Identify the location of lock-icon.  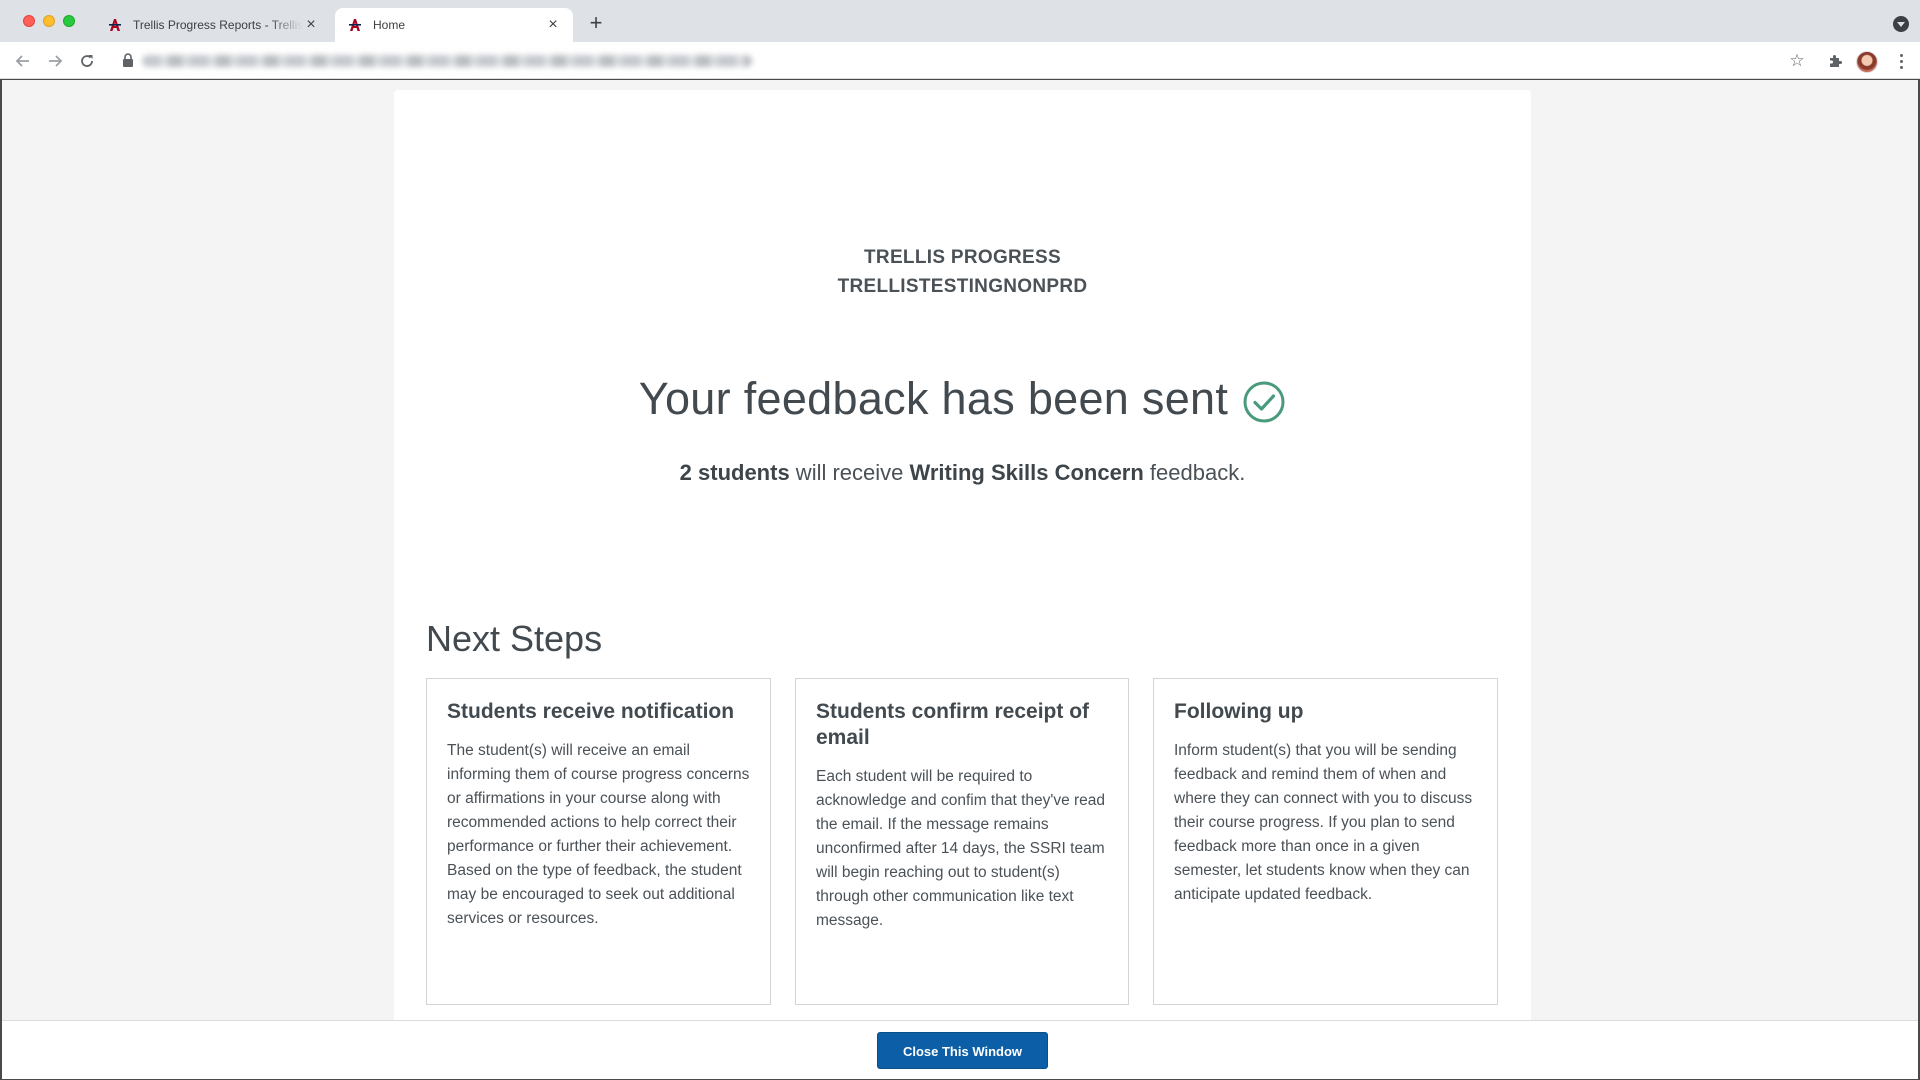
(128, 60).